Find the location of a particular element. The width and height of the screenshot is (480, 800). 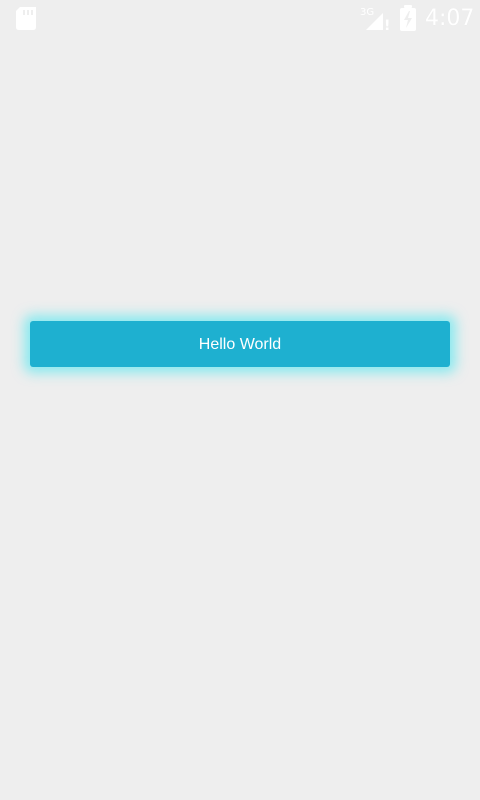

status-time: 4:07 is located at coordinates (450, 18).